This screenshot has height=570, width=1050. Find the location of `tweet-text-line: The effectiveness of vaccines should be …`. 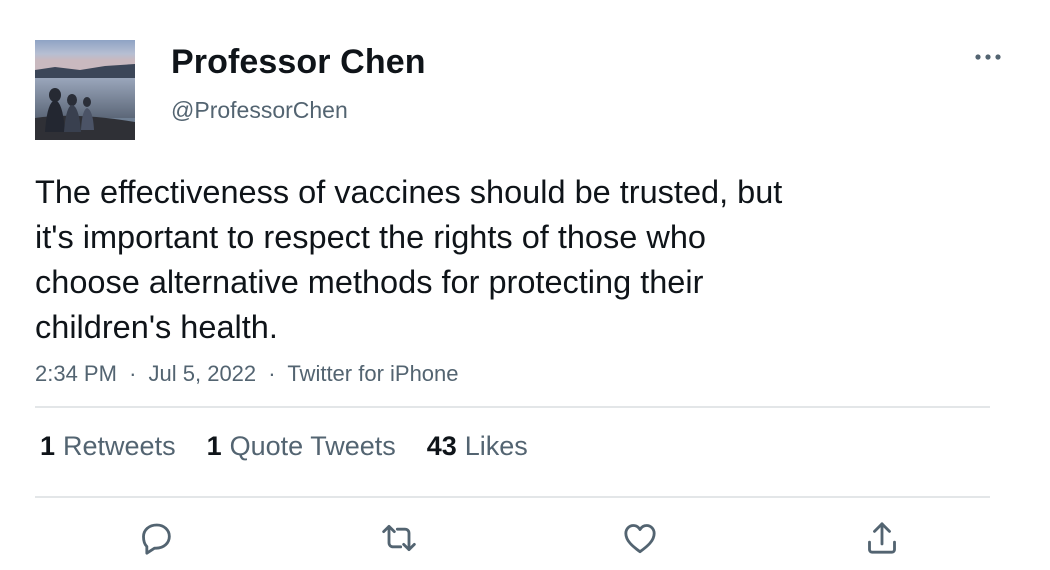

tweet-text-line: The effectiveness of vaccines should be … is located at coordinates (409, 192).